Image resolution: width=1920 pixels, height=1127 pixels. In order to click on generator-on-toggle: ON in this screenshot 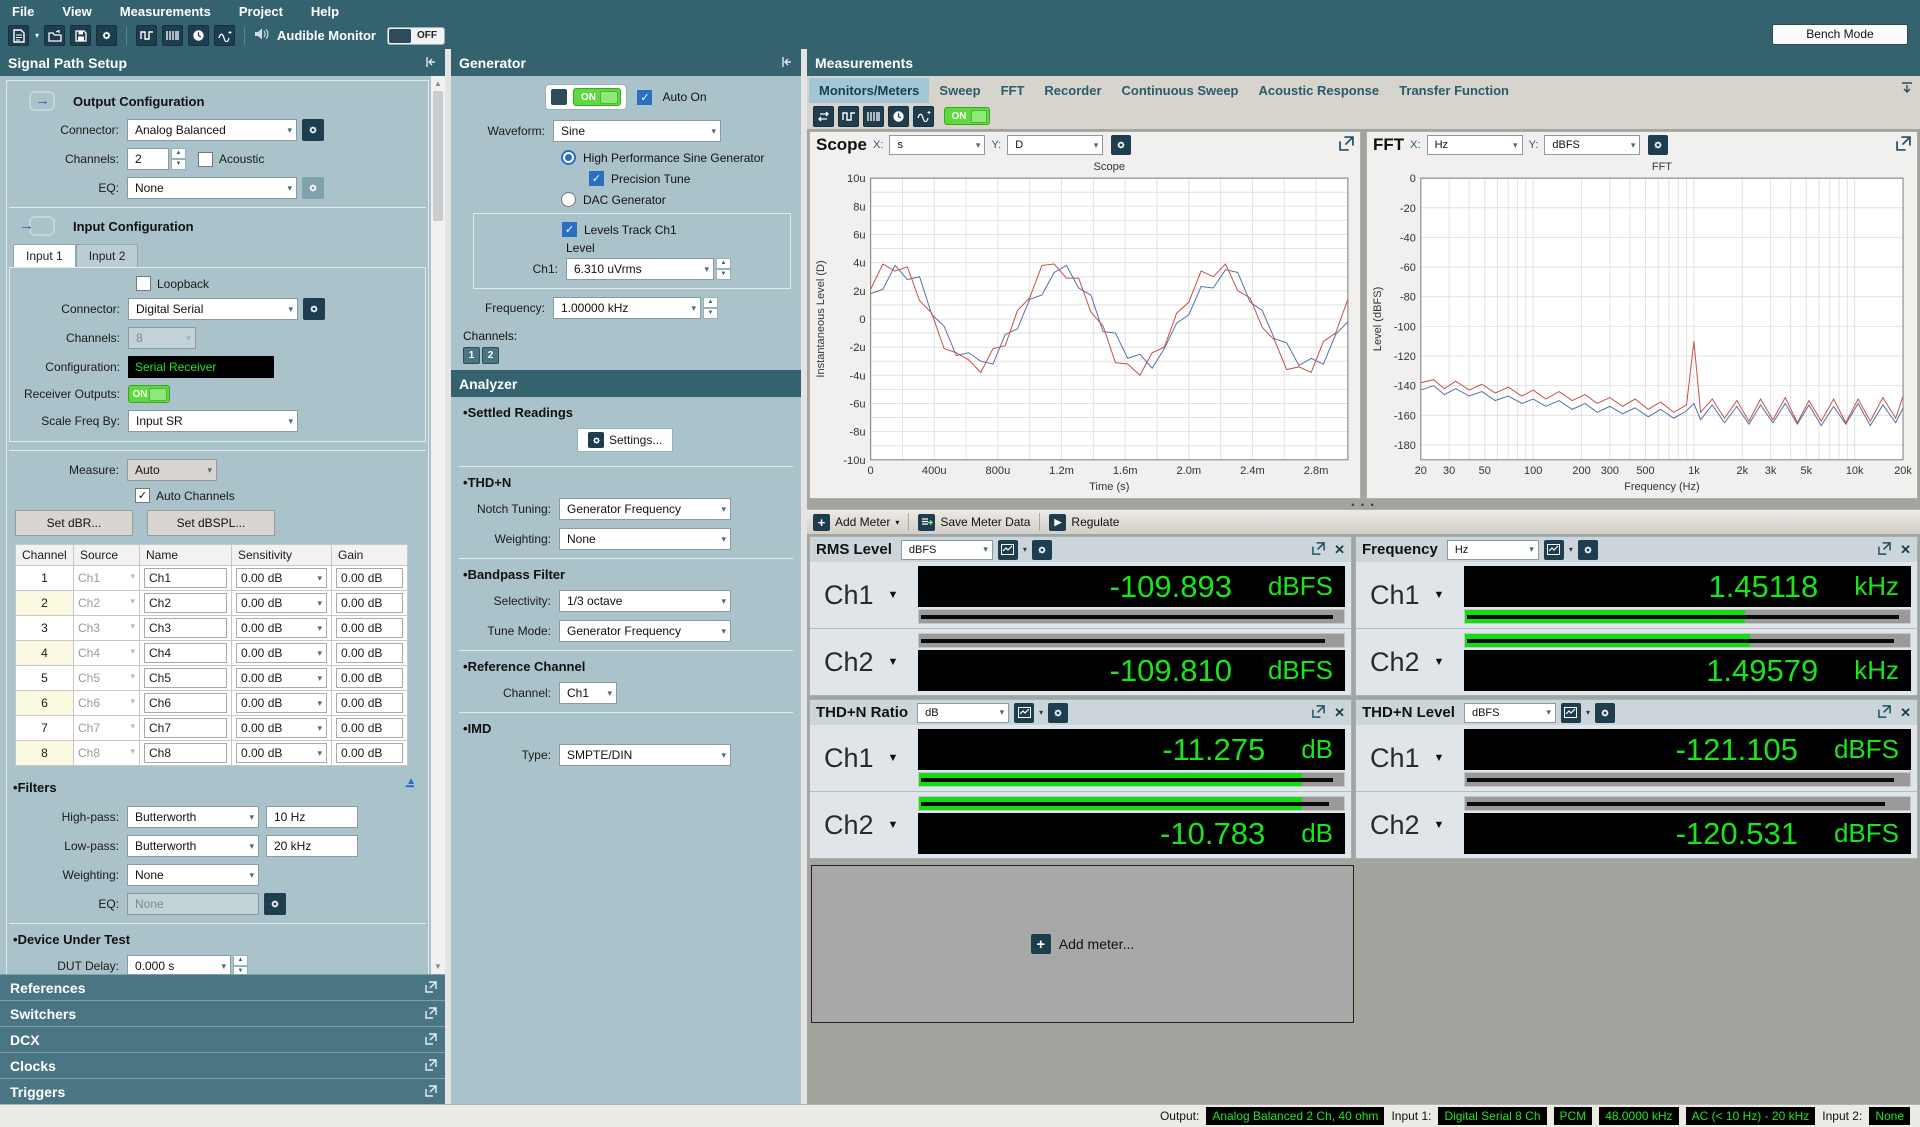, I will do `click(586, 97)`.